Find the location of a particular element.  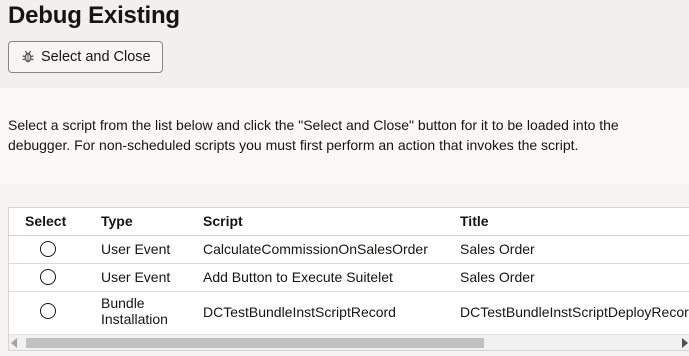

column-header-script: Script is located at coordinates (223, 221).